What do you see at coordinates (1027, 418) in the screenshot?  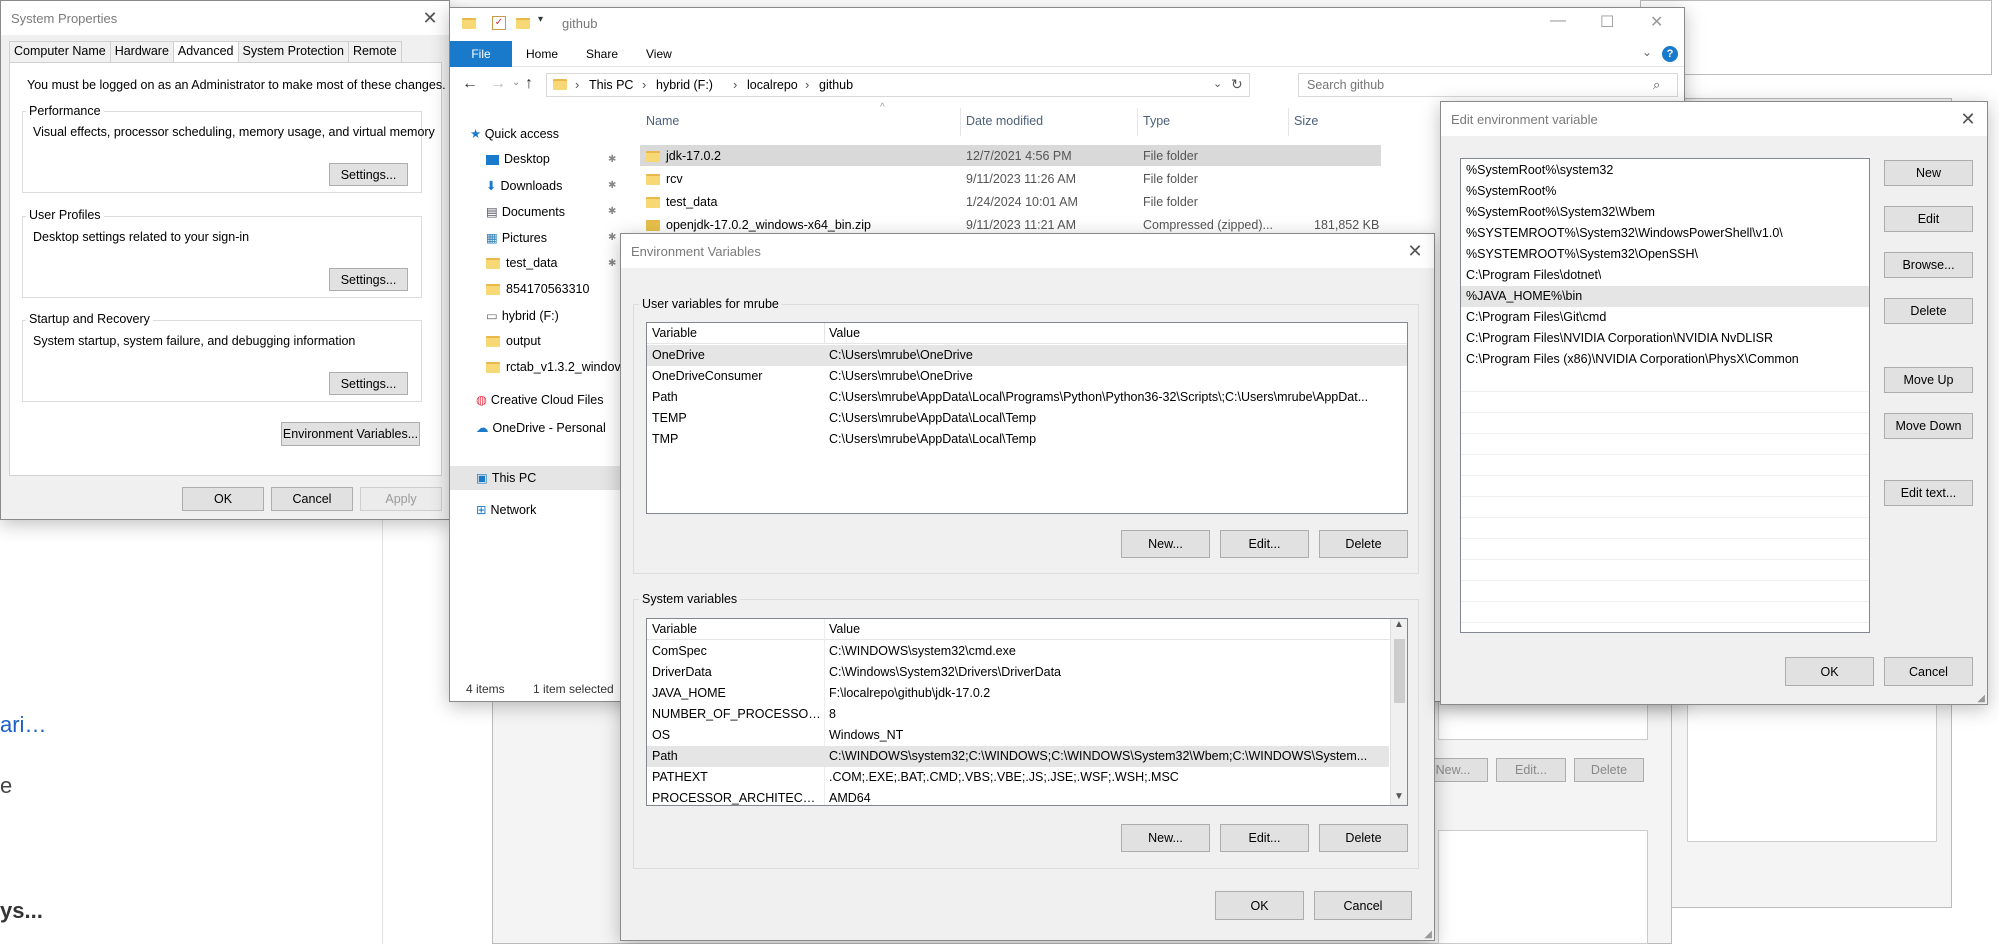 I see `table-row: TEMP C:\Users\mrube\AppData\Local\Temp` at bounding box center [1027, 418].